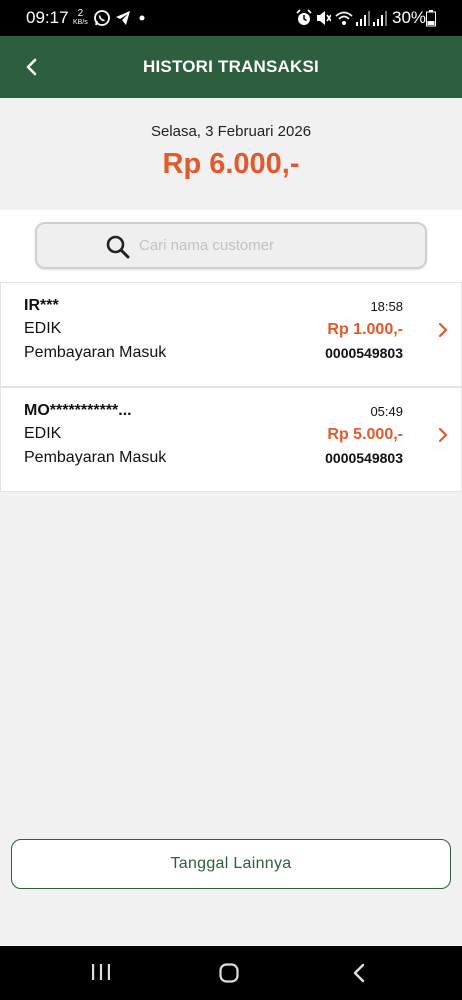 Image resolution: width=462 pixels, height=1000 pixels. What do you see at coordinates (431, 18) in the screenshot?
I see `battery-icon` at bounding box center [431, 18].